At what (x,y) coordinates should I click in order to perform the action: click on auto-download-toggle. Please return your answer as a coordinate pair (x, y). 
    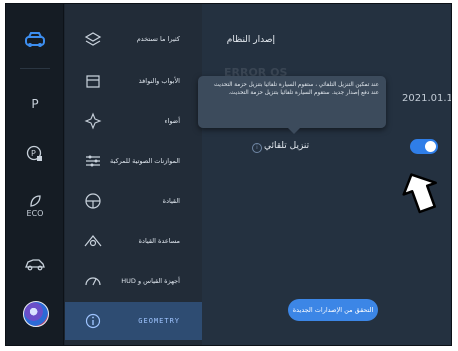
    Looking at the image, I should click on (424, 146).